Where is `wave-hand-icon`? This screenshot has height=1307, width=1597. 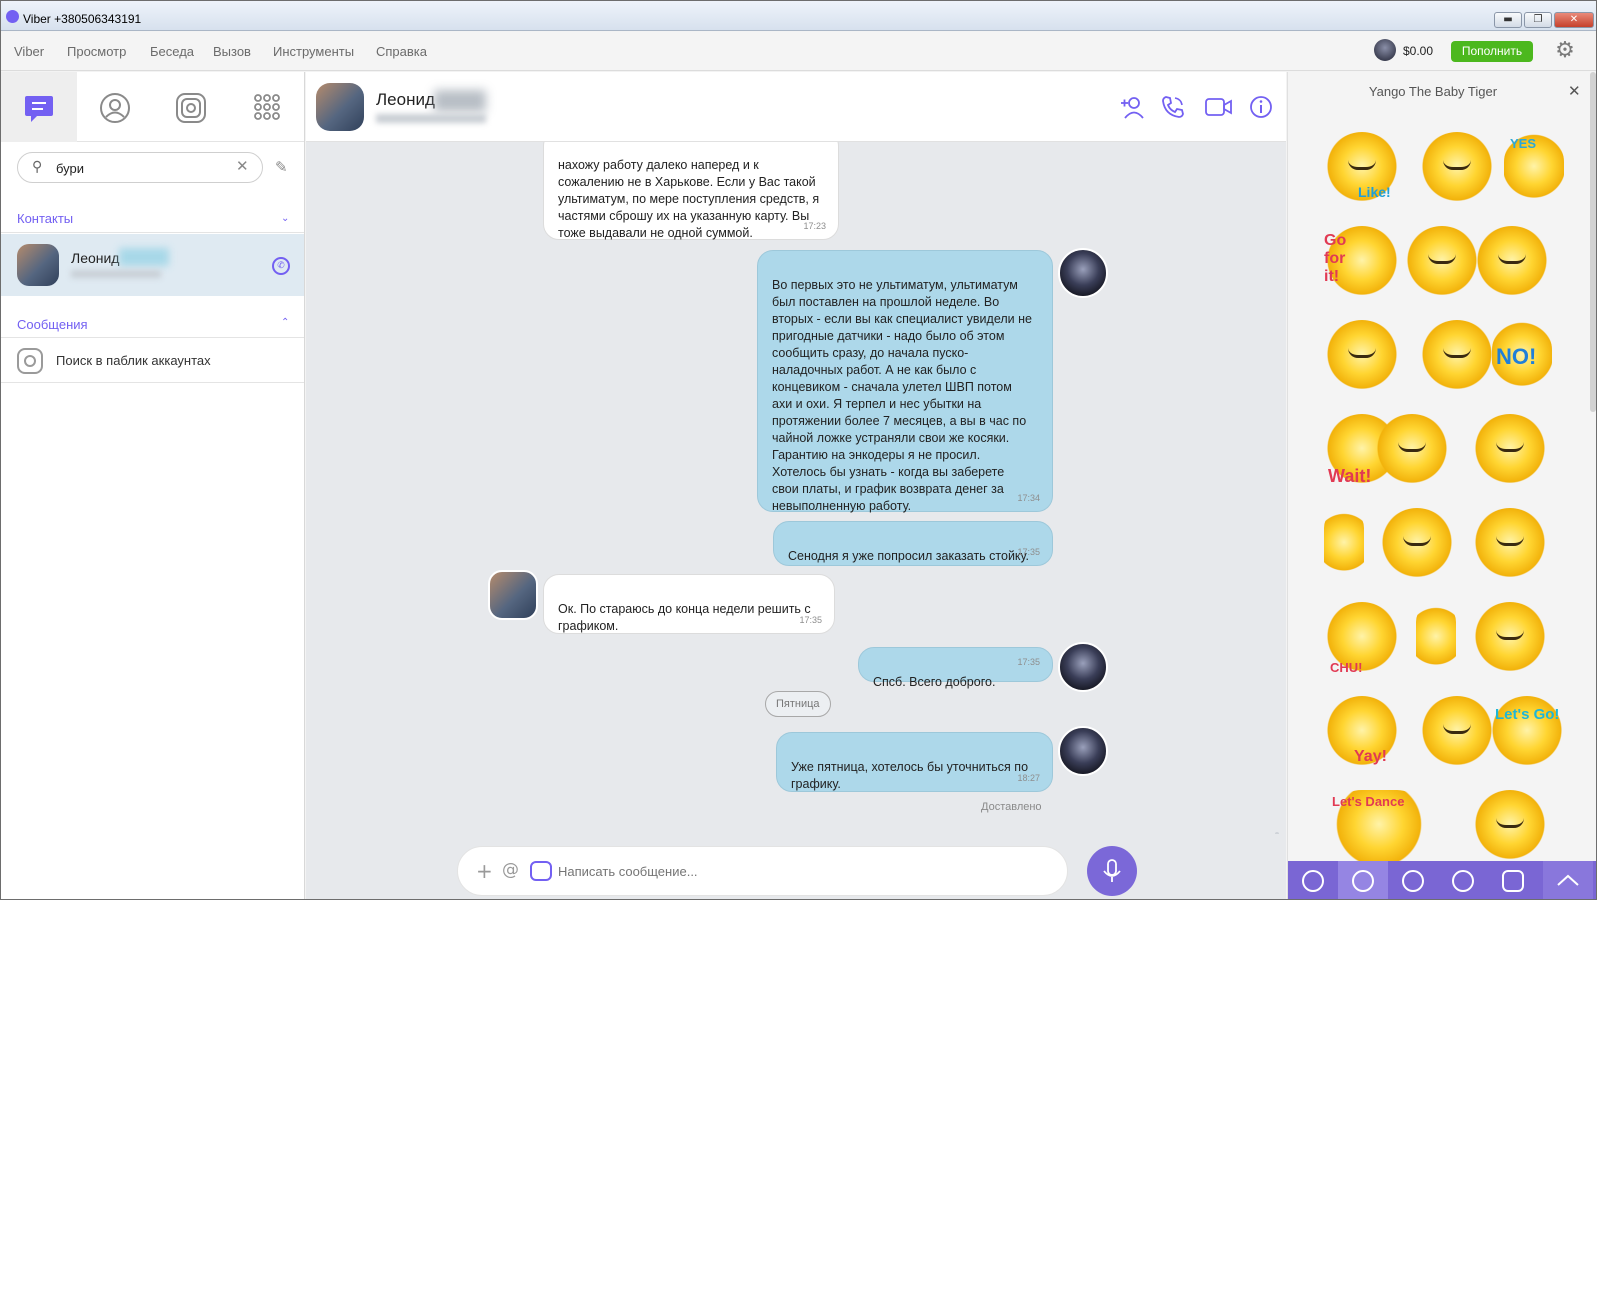 wave-hand-icon is located at coordinates (1513, 881).